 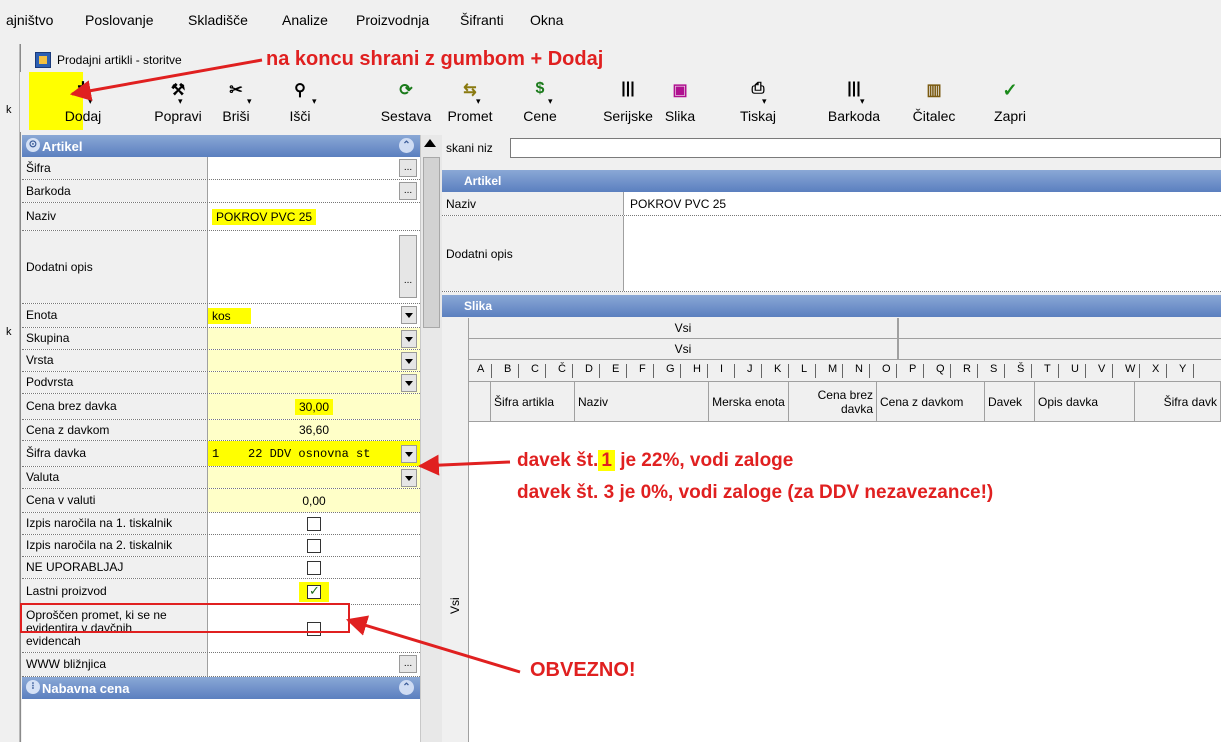 What do you see at coordinates (314, 267) in the screenshot?
I see `dodatni-opis-field` at bounding box center [314, 267].